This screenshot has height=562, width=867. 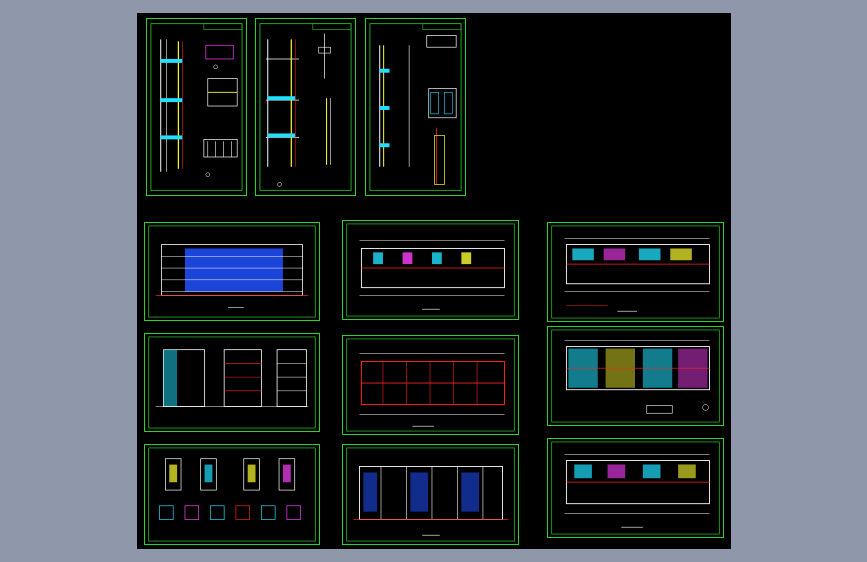 I want to click on sheet-elevation-front, so click(x=232, y=271).